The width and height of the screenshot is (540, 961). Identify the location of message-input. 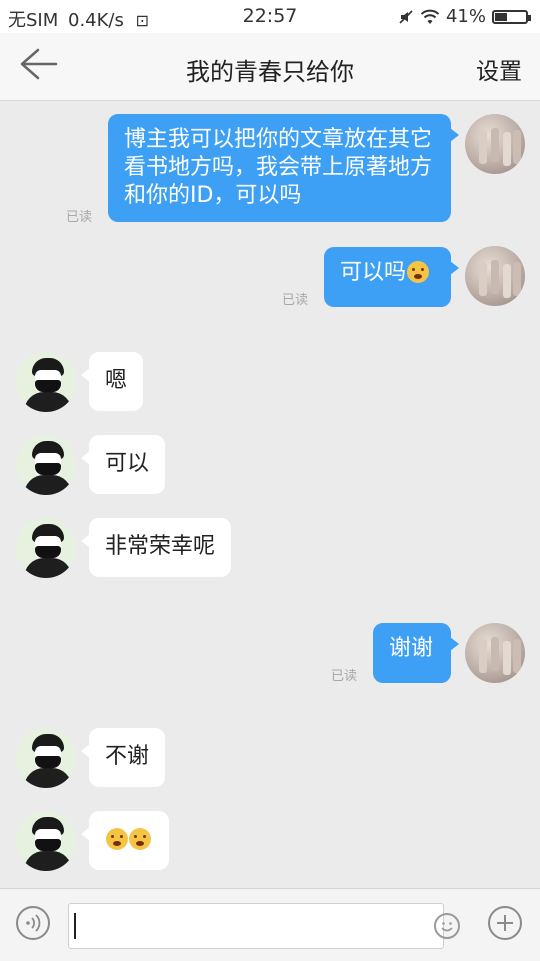
(256, 926).